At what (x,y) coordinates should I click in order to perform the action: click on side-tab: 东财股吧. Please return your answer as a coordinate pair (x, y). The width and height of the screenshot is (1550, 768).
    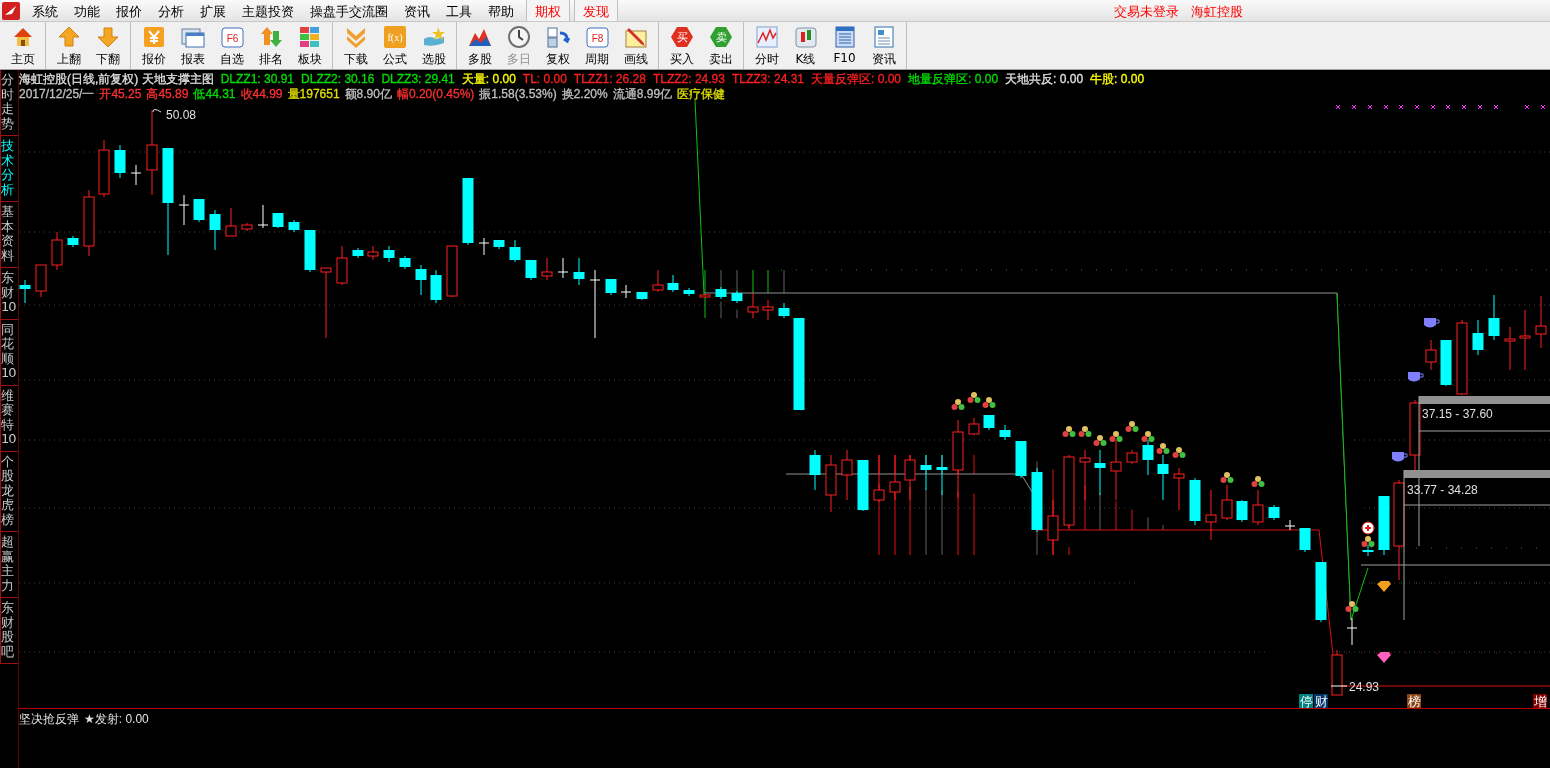
    Looking at the image, I should click on (9, 631).